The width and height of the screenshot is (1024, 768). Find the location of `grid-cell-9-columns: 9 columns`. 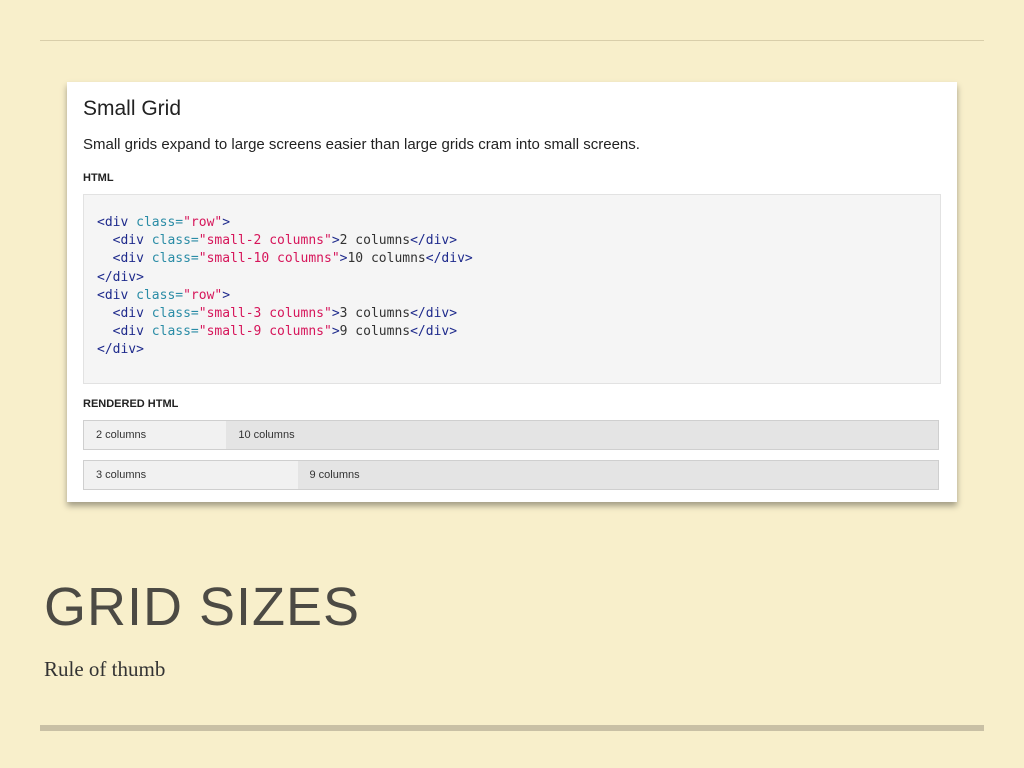

grid-cell-9-columns: 9 columns is located at coordinates (617, 475).